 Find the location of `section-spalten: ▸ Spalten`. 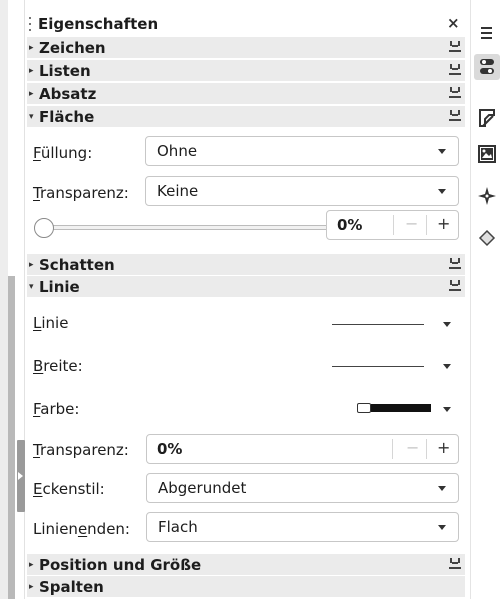

section-spalten: ▸ Spalten is located at coordinates (246, 586).